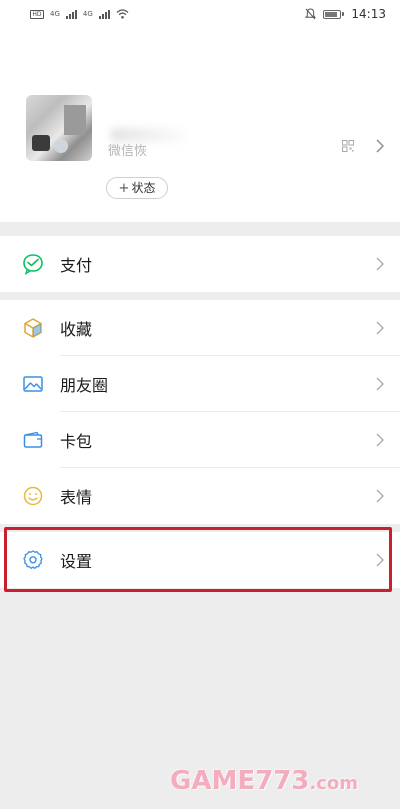 This screenshot has width=400, height=809. What do you see at coordinates (76, 329) in the screenshot?
I see `menu-label: 收藏` at bounding box center [76, 329].